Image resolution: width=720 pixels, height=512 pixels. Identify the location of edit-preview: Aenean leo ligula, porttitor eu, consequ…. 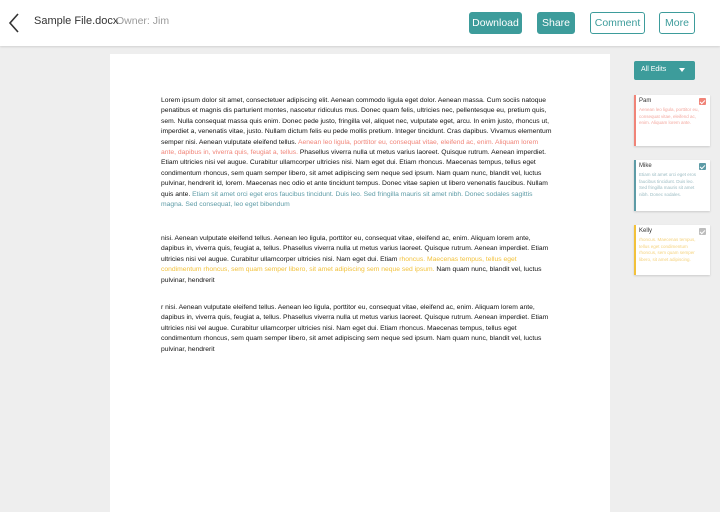
(669, 116).